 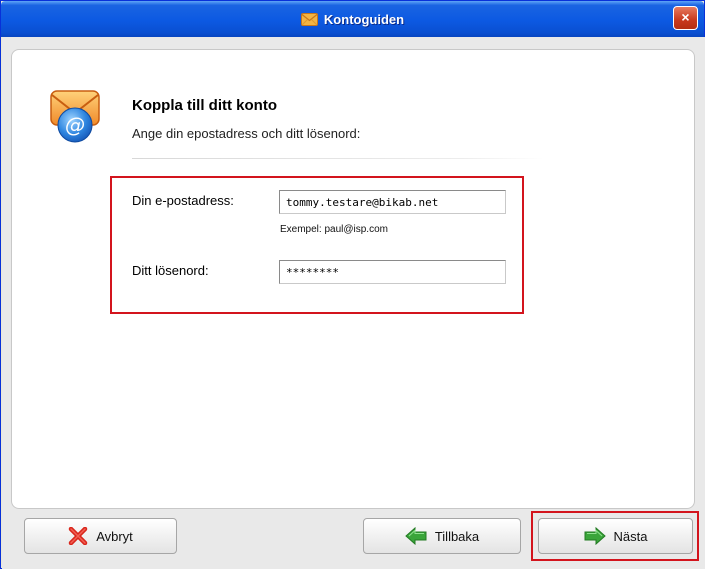 I want to click on back-label: Tillbaka, so click(x=457, y=536).